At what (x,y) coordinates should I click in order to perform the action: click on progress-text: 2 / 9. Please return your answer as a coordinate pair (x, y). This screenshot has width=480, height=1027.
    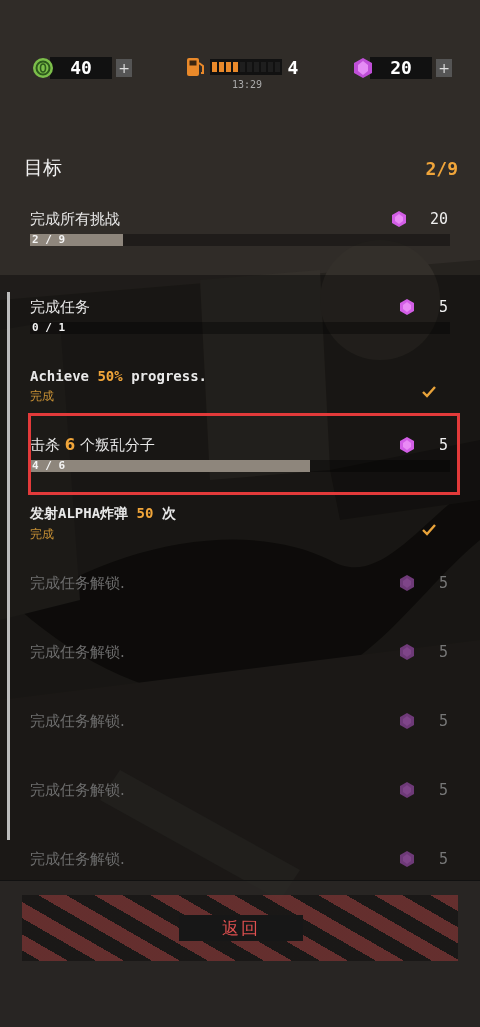
    Looking at the image, I should click on (49, 240).